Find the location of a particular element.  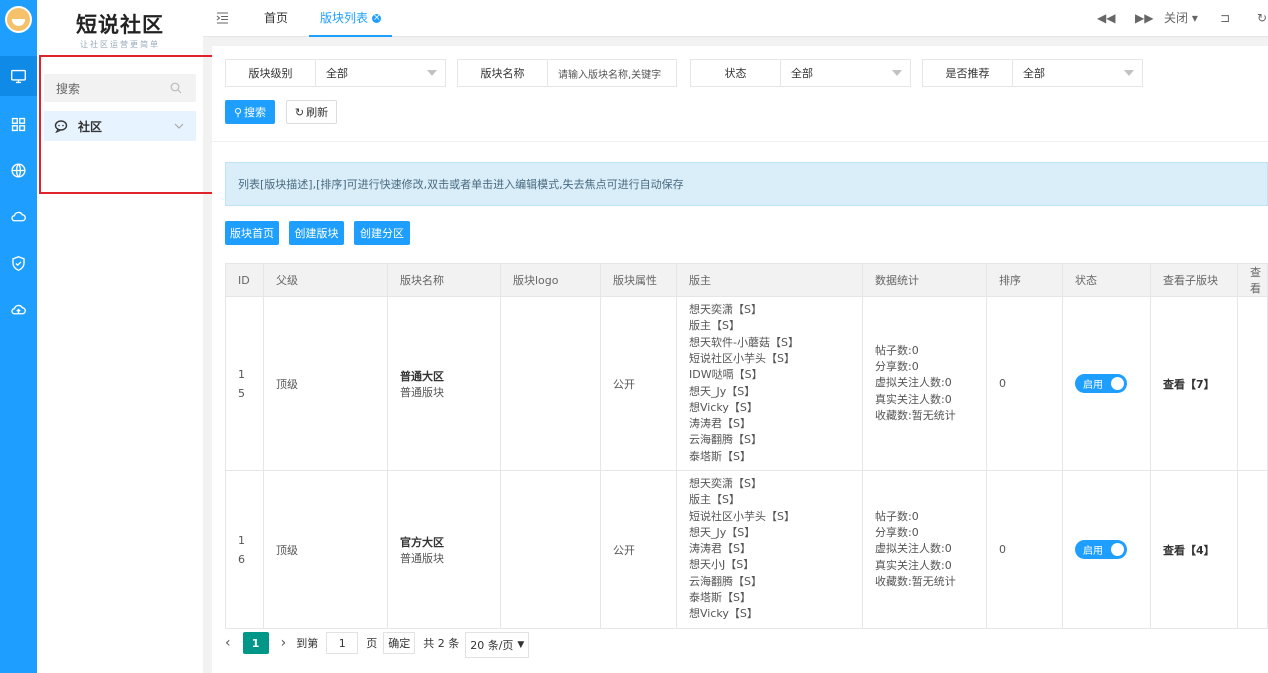

sub-board-cell: 查看【4】 is located at coordinates (1194, 549).